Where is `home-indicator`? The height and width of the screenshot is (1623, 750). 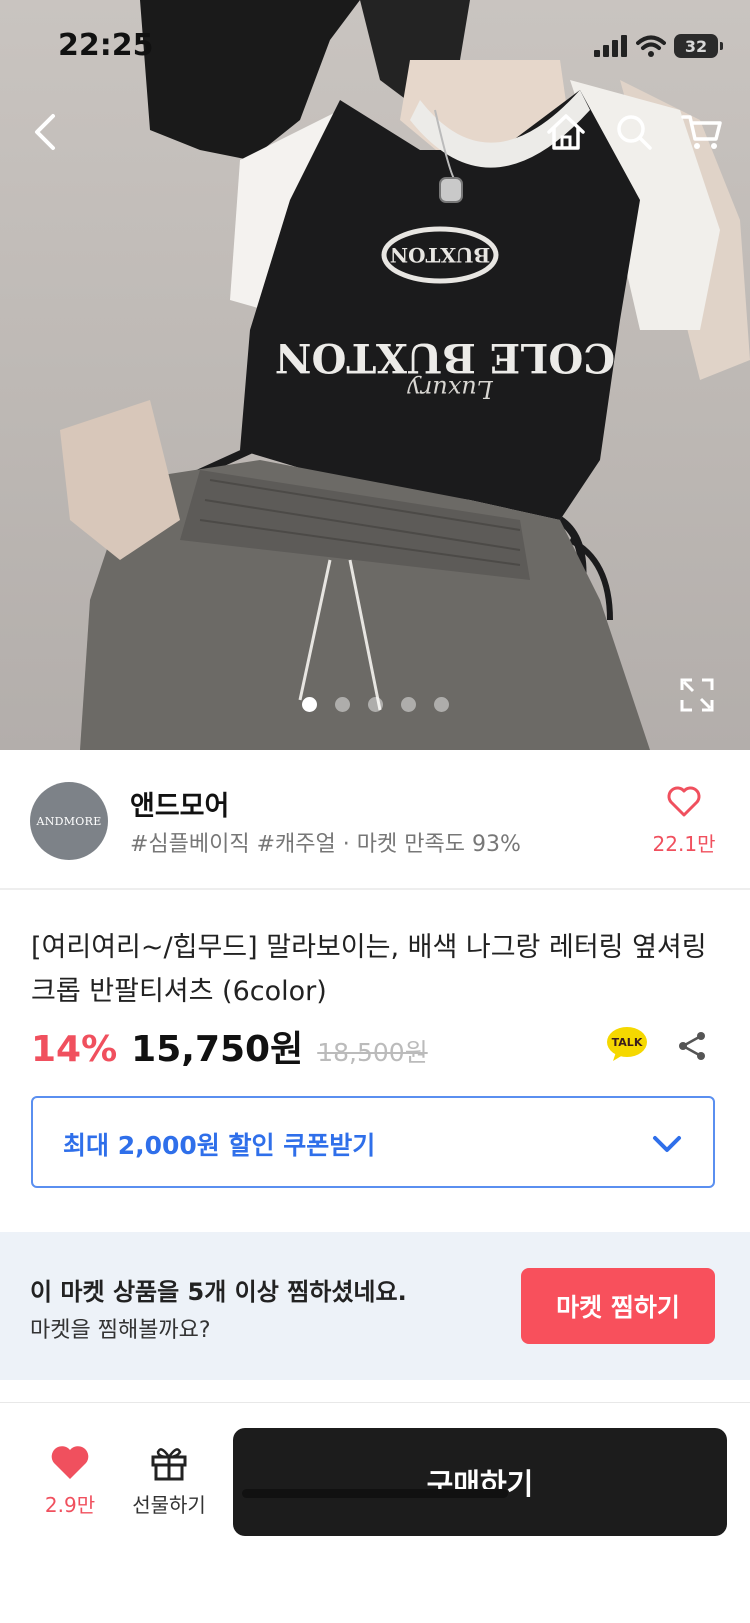 home-indicator is located at coordinates (375, 1493).